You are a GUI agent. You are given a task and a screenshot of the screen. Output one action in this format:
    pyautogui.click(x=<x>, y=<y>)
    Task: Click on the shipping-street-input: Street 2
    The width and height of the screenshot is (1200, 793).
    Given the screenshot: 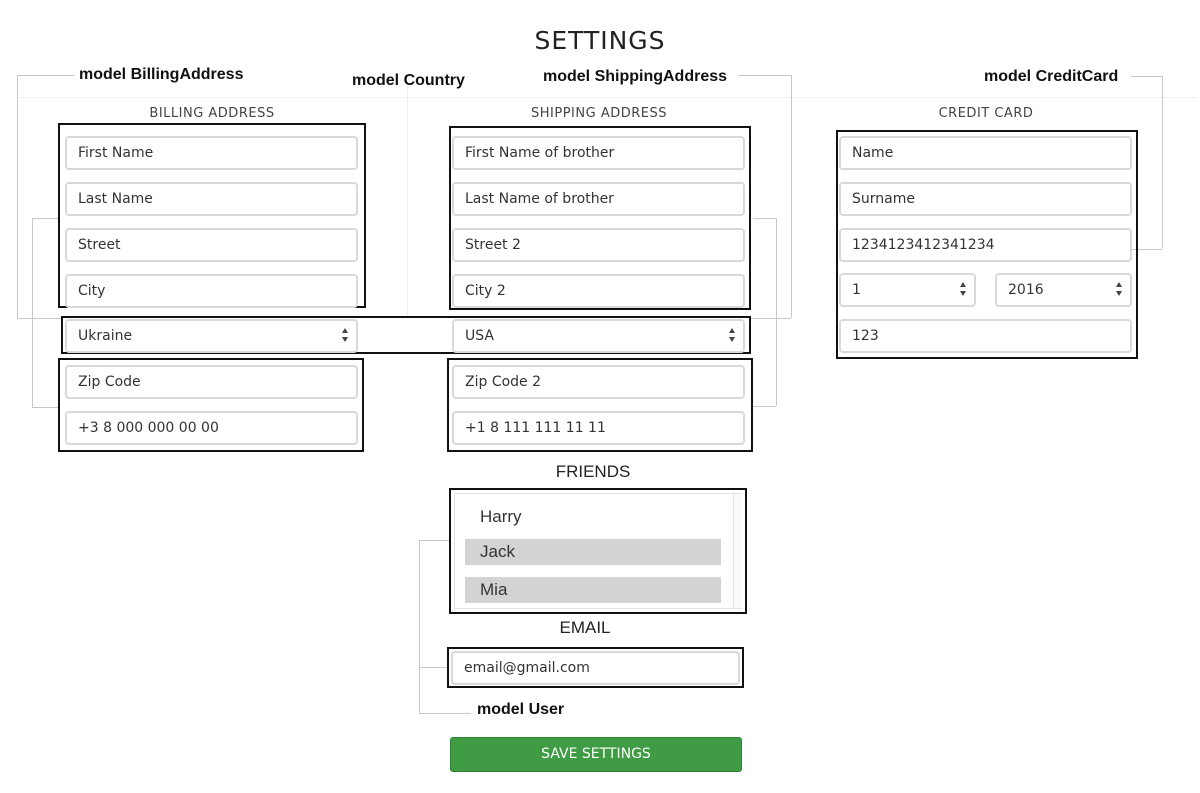 What is the action you would take?
    pyautogui.click(x=598, y=245)
    